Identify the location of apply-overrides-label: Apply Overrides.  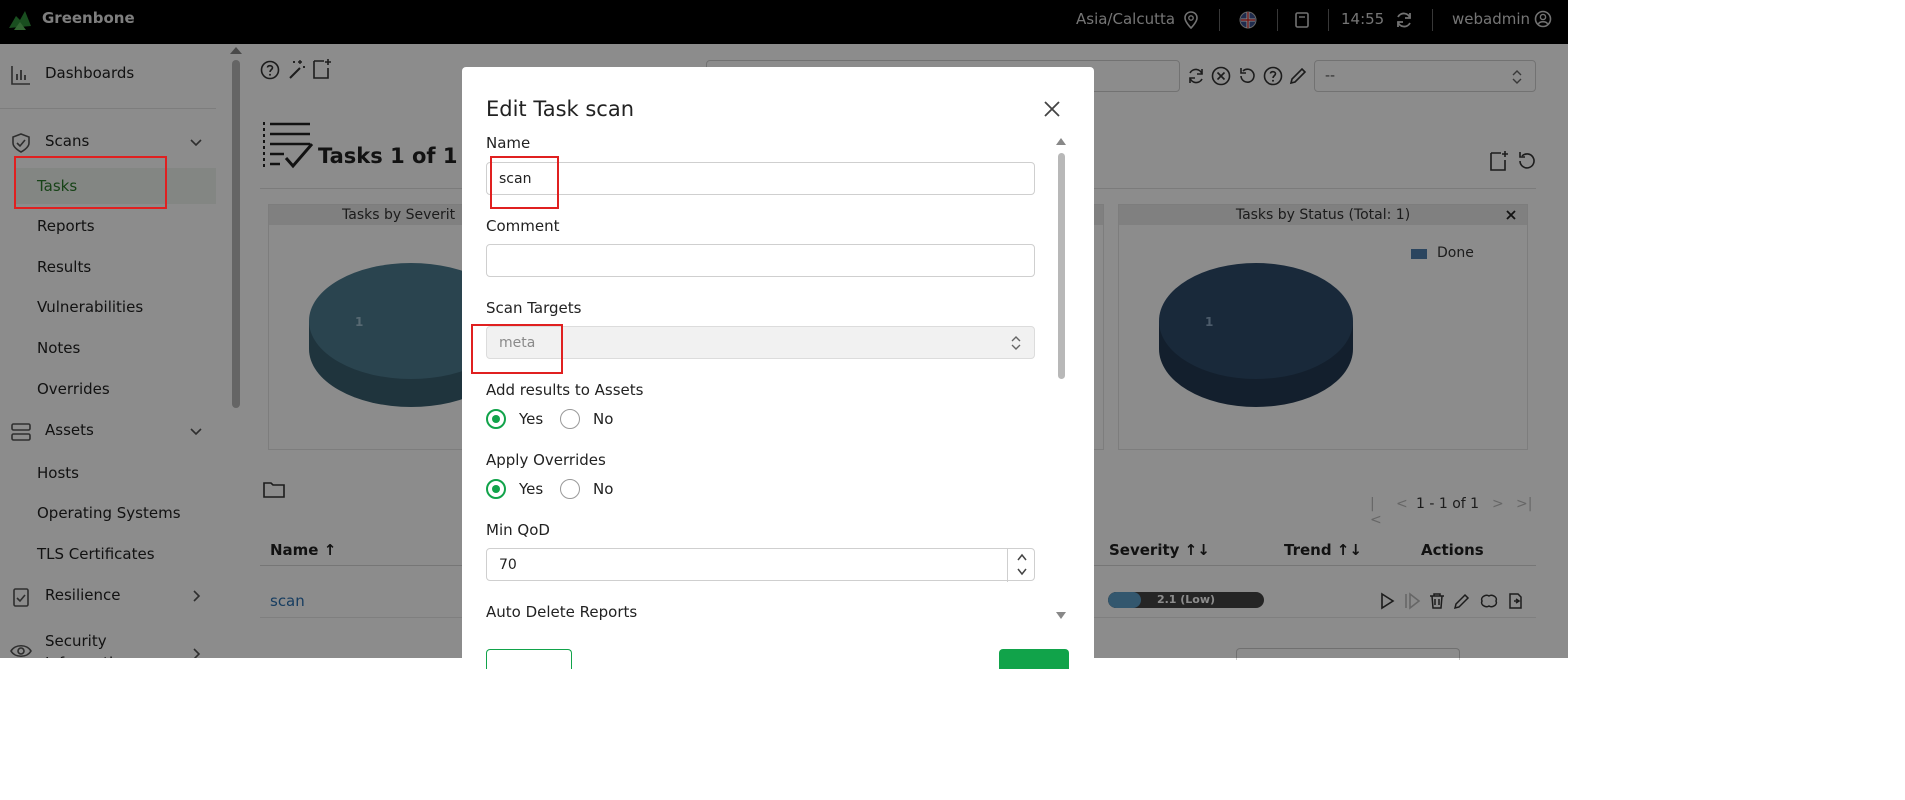
(546, 460).